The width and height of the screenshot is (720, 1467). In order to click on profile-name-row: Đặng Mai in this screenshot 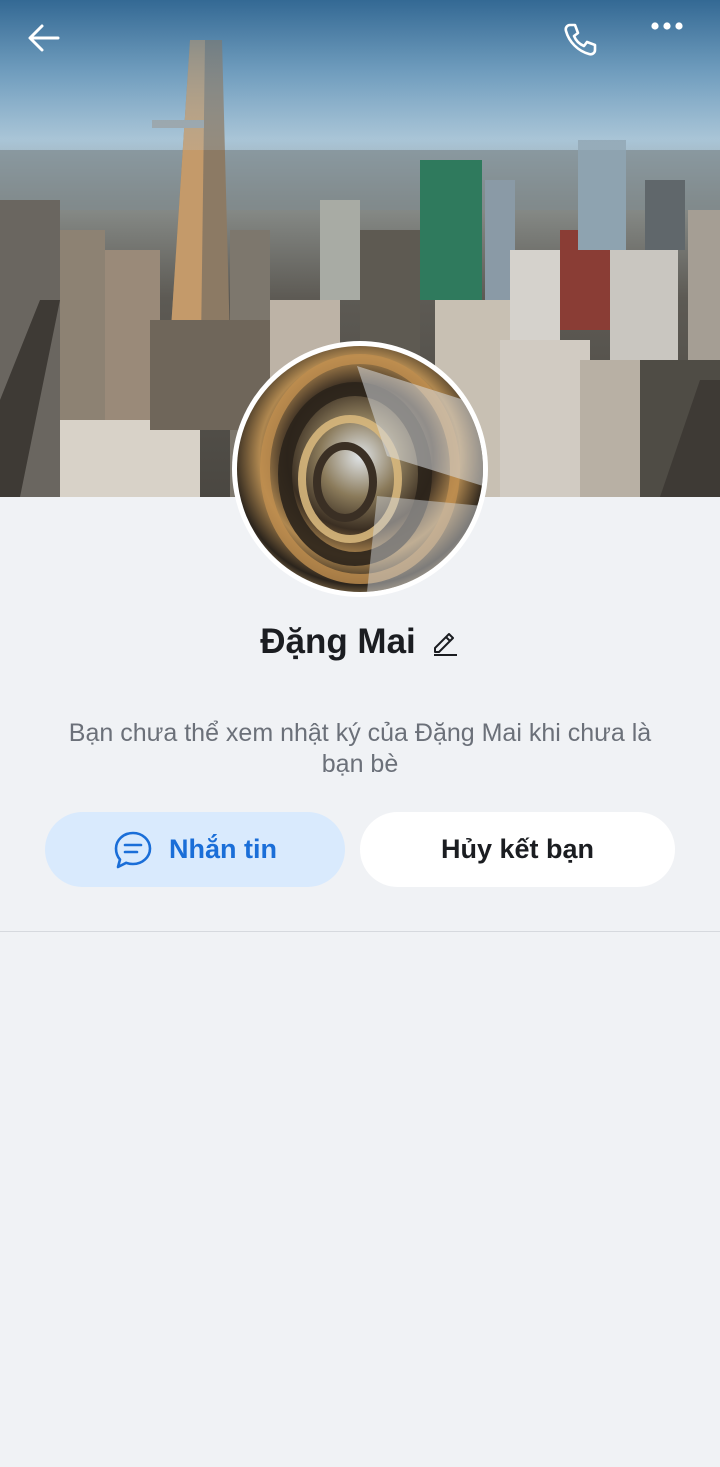, I will do `click(360, 642)`.